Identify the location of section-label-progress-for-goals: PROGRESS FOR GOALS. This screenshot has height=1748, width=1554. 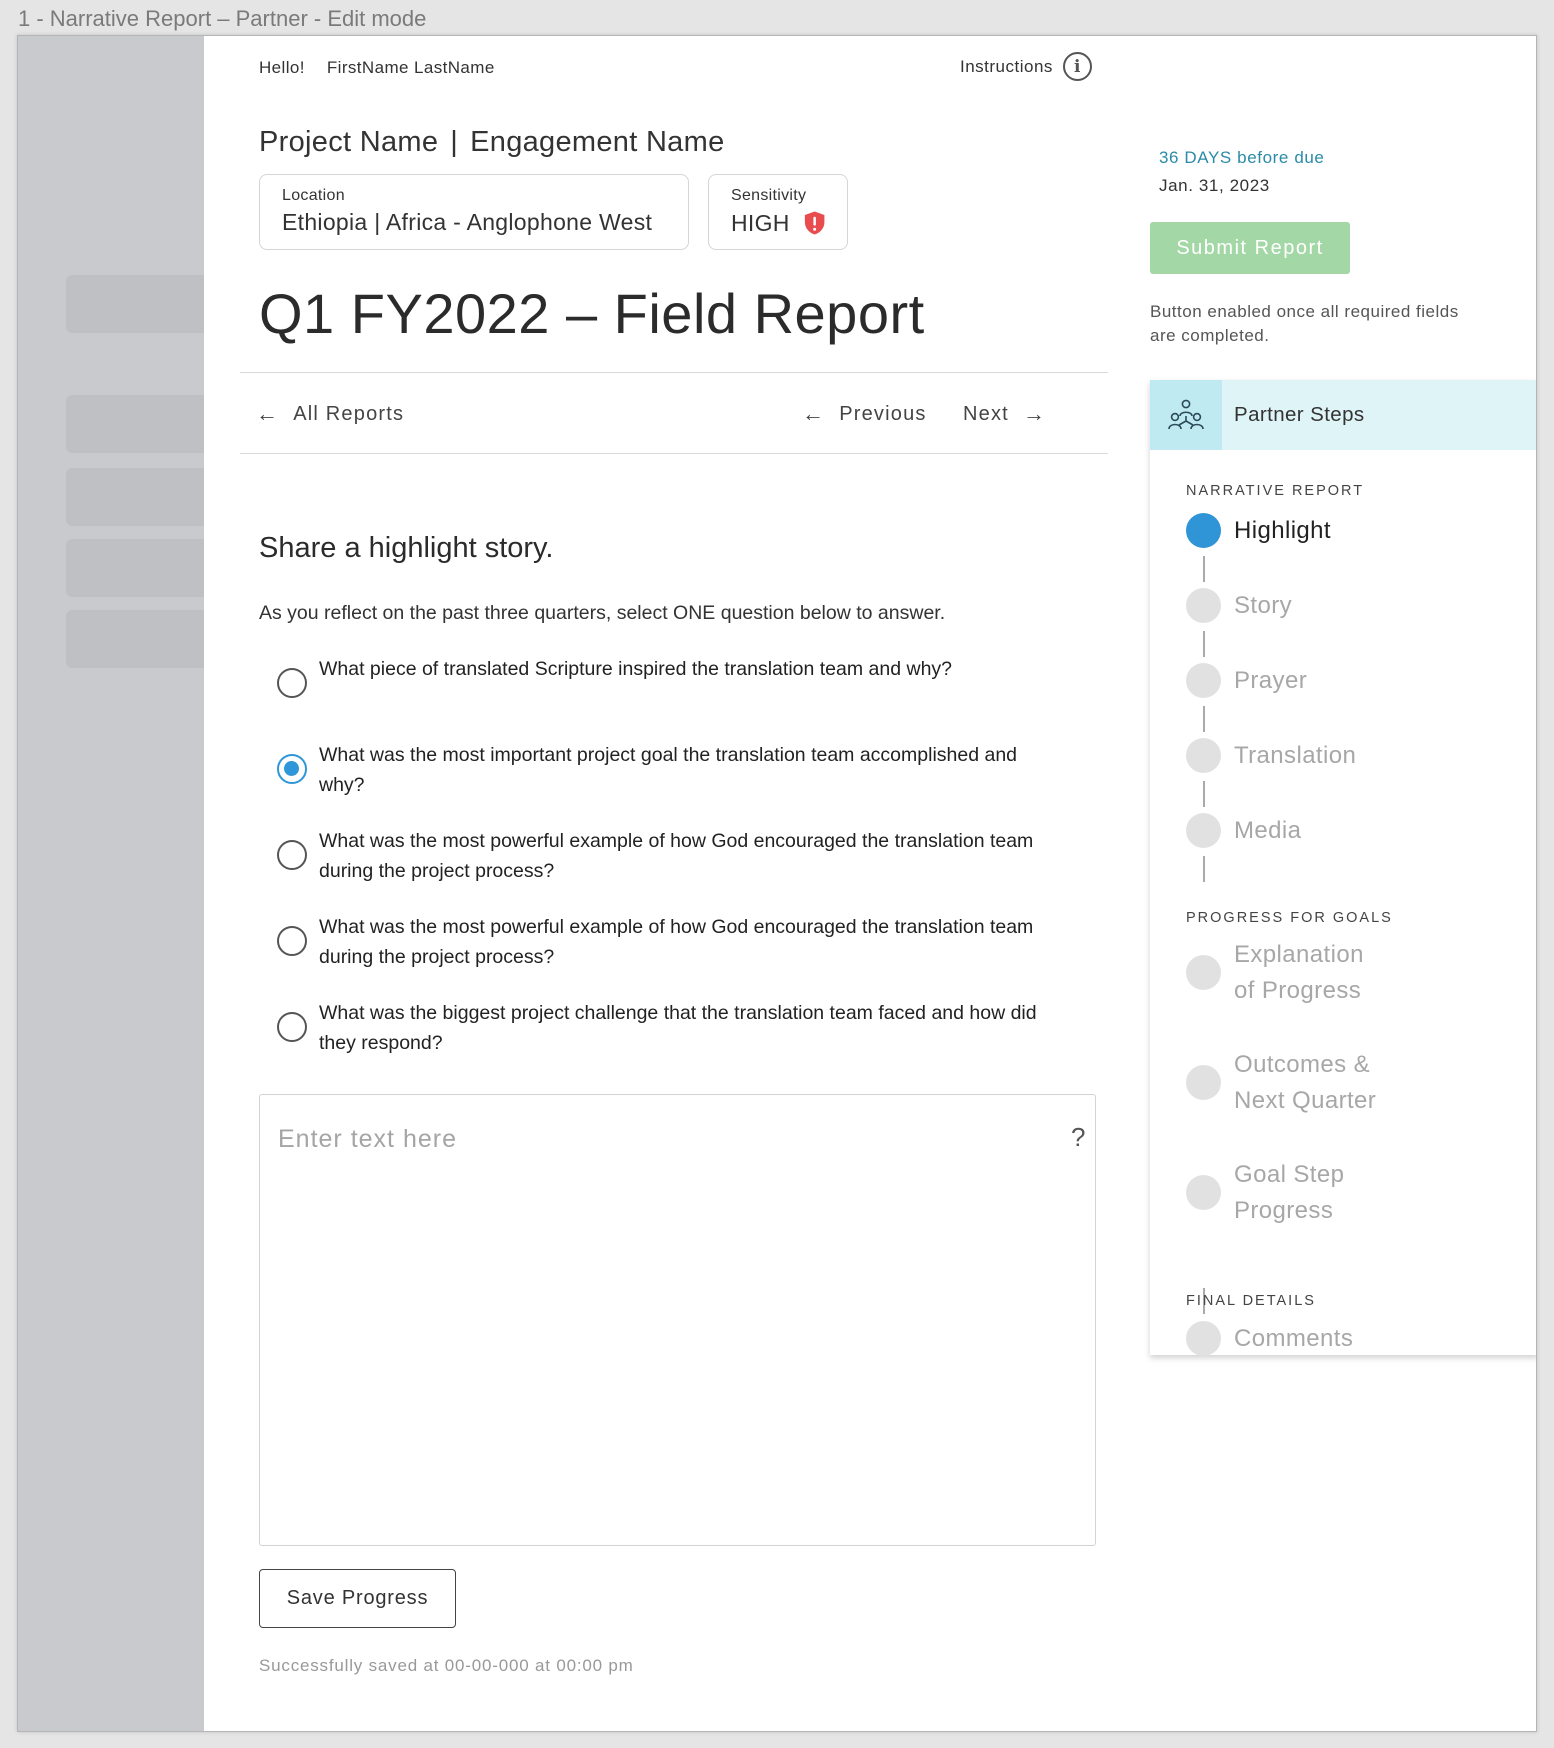
(1289, 918).